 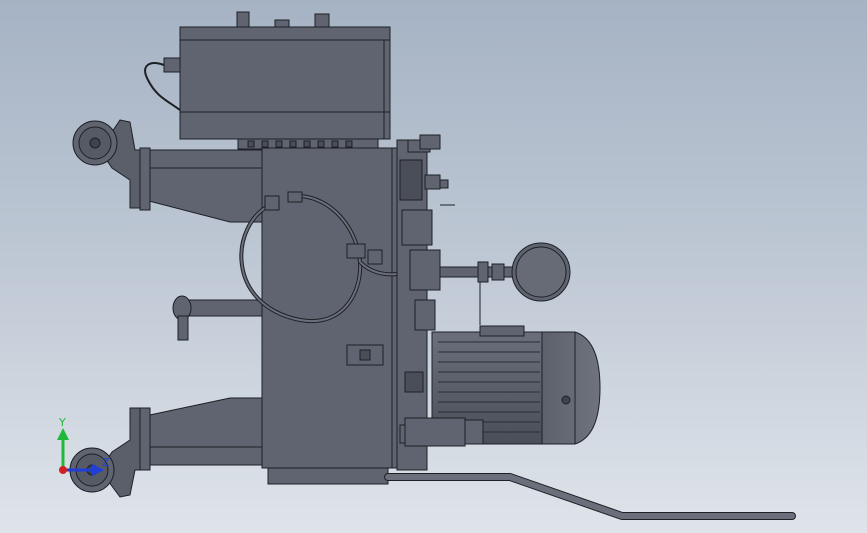 I want to click on pump-coupling, so click(x=444, y=432).